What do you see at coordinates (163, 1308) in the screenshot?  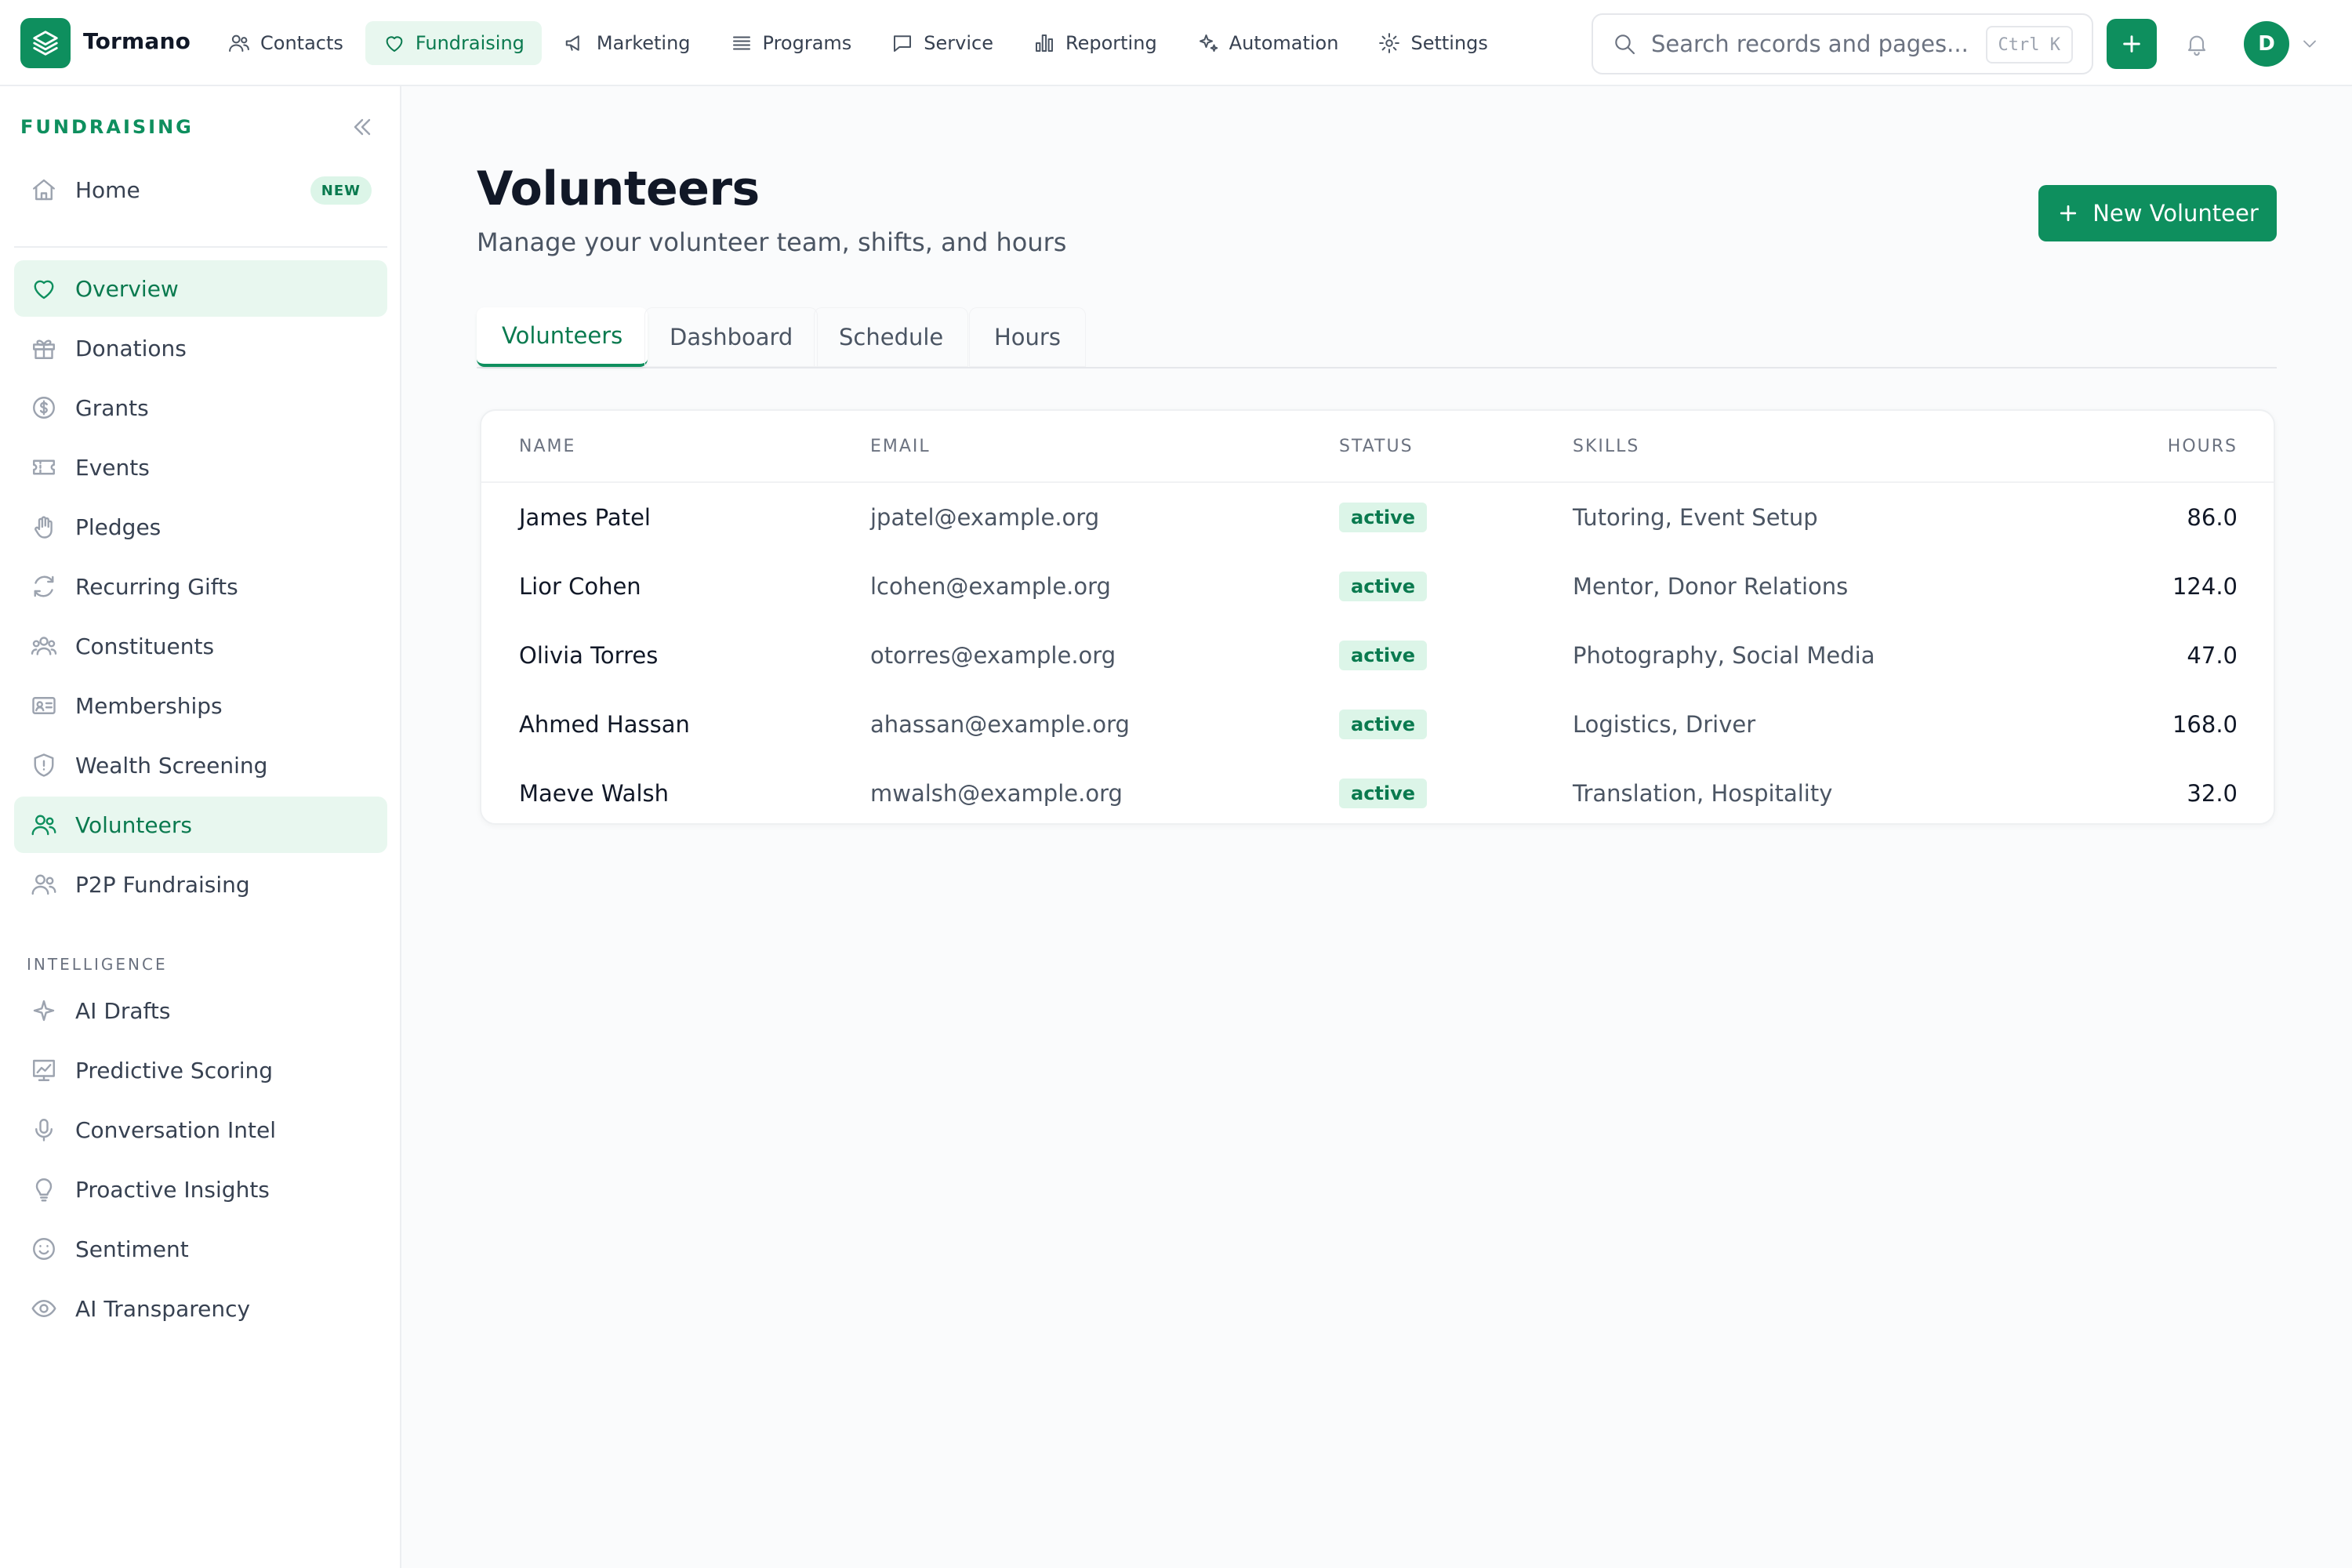 I see `sidebar-item-label: AI Transparency` at bounding box center [163, 1308].